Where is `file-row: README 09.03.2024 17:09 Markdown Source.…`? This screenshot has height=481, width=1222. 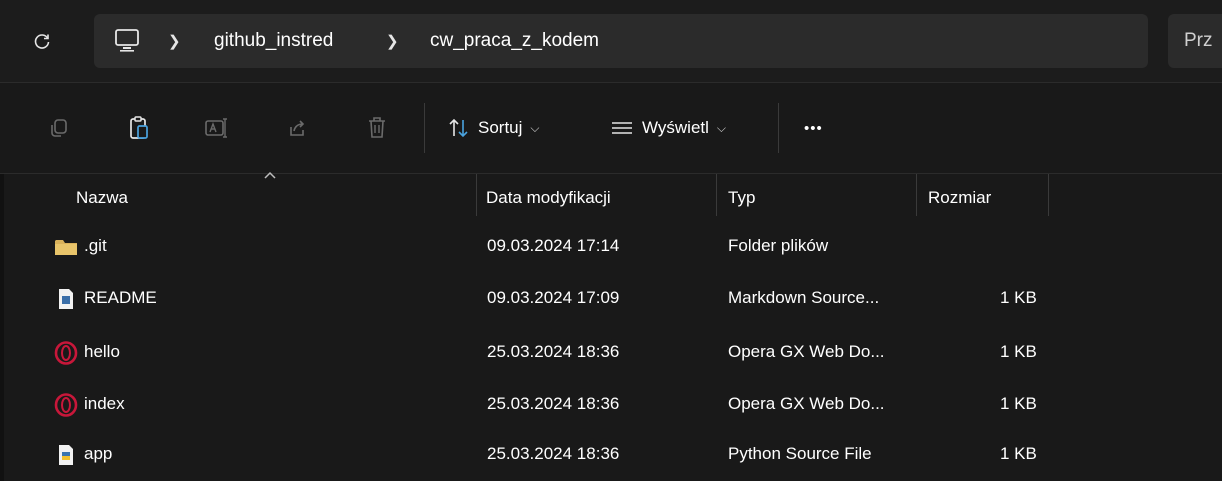
file-row: README 09.03.2024 17:09 Markdown Source.… is located at coordinates (611, 299).